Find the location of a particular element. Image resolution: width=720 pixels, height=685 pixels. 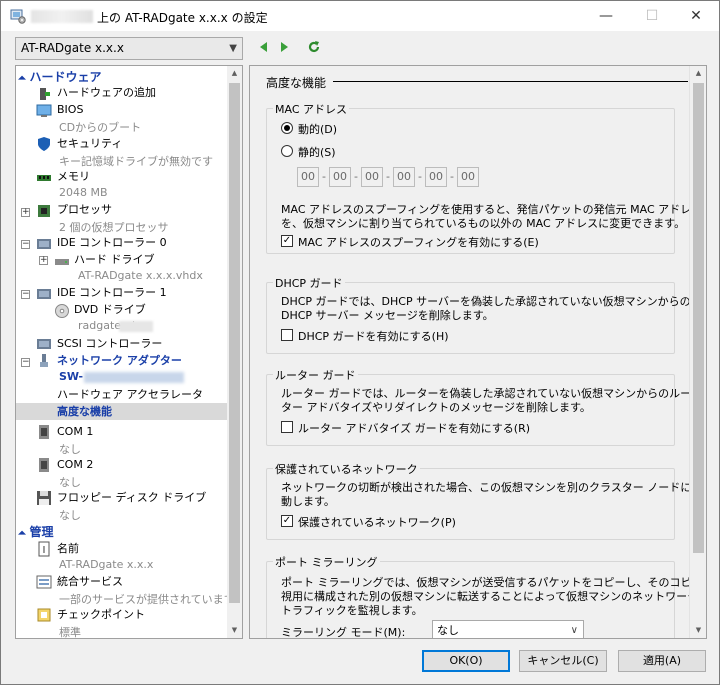

router-description-line2: ター アドバタイズやリダイレクトのメッセージを削除します。 is located at coordinates (436, 407).